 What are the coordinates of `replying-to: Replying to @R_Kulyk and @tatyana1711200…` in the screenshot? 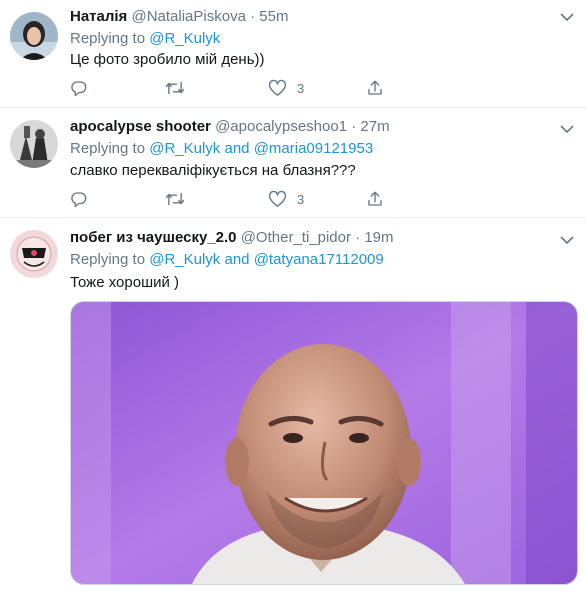 It's located at (227, 260).